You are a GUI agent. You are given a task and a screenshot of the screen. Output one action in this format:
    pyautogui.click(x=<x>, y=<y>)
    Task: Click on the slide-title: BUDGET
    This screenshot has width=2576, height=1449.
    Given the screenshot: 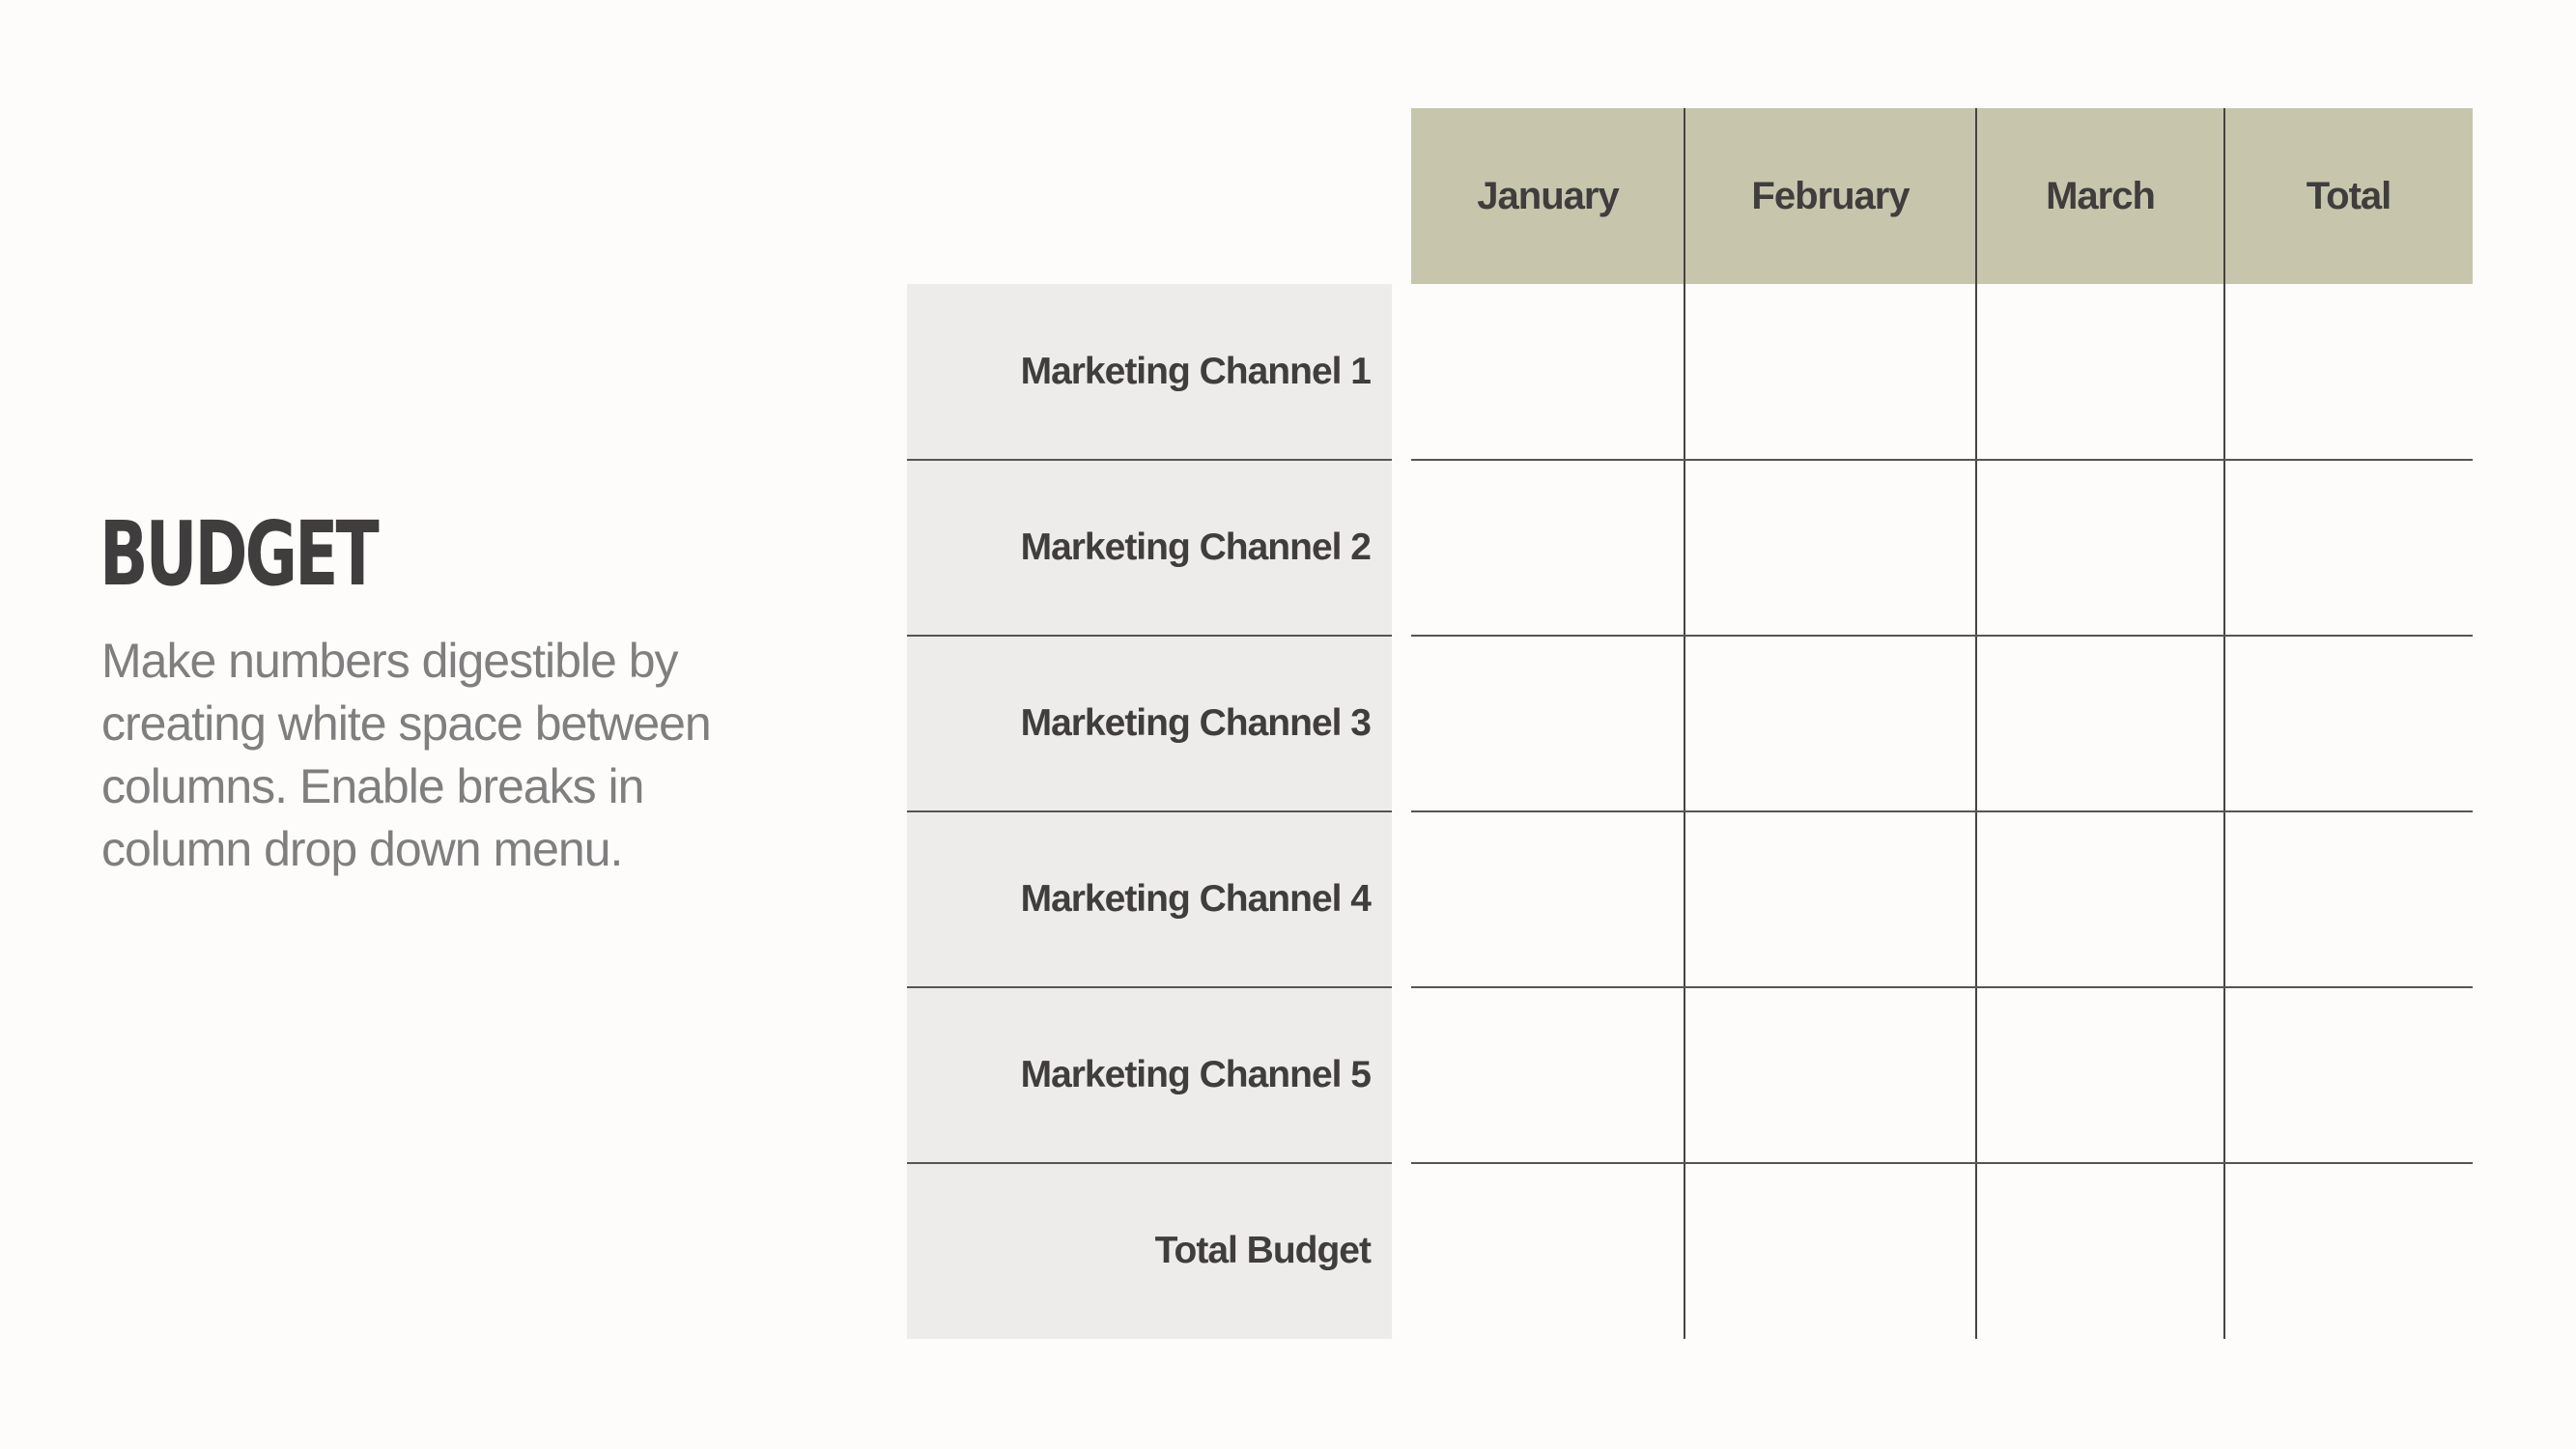 What is the action you would take?
    pyautogui.click(x=239, y=554)
    